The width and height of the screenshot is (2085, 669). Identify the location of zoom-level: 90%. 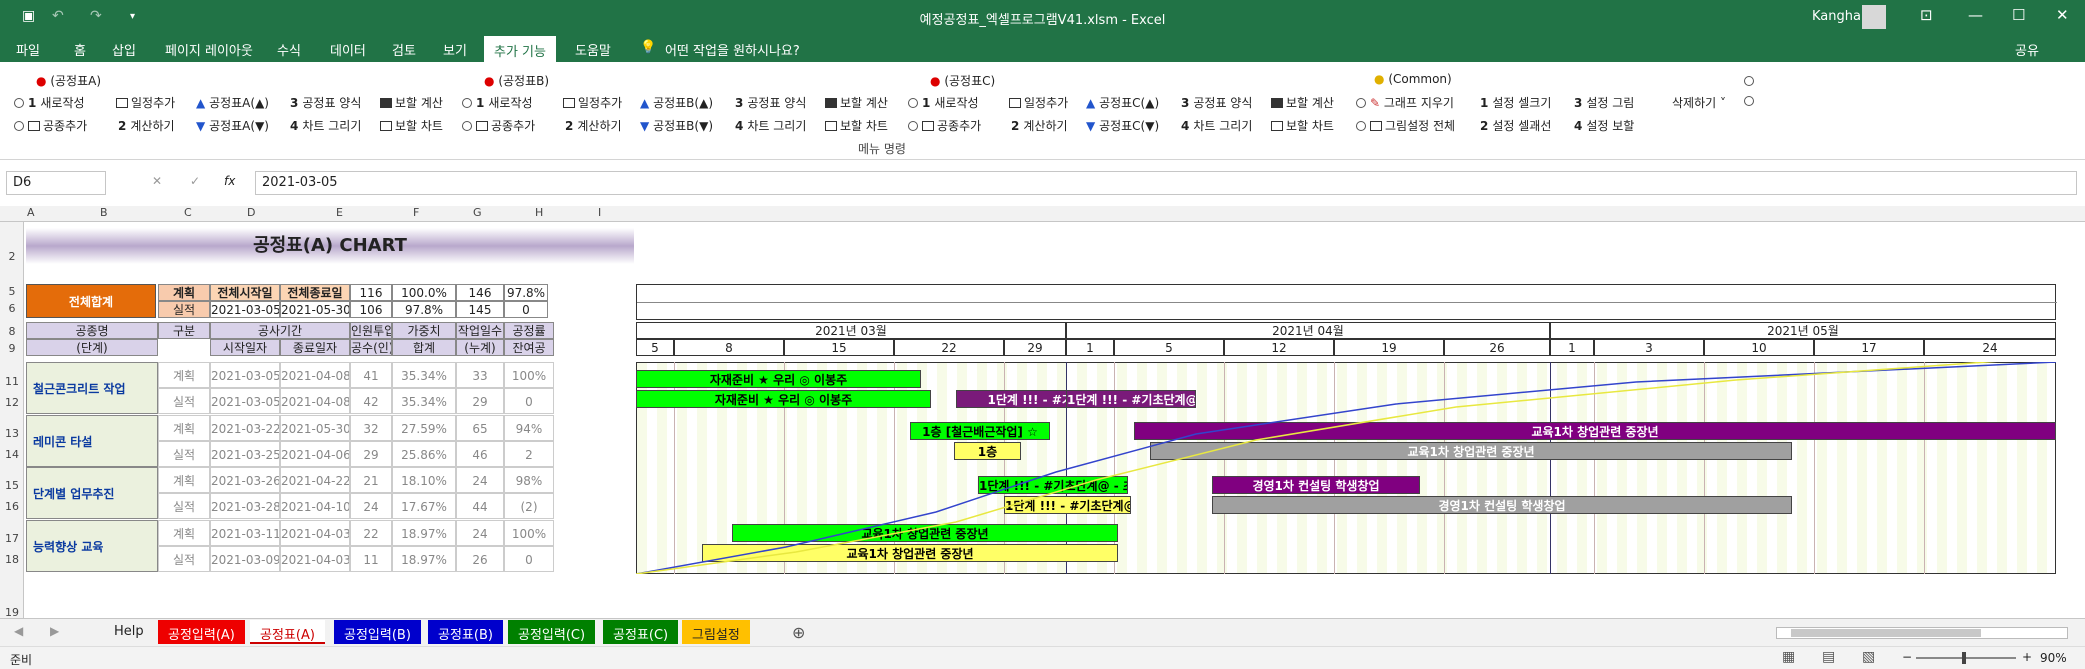
(2053, 658).